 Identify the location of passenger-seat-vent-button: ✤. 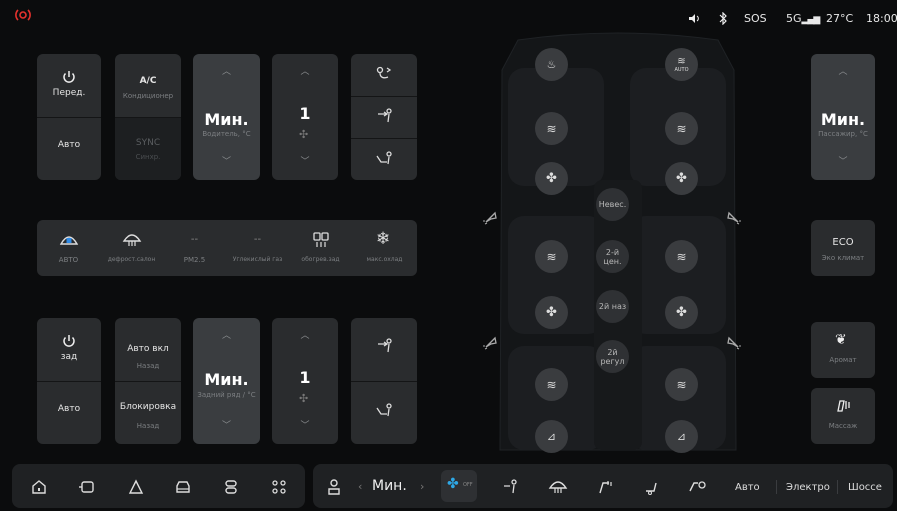
(681, 178).